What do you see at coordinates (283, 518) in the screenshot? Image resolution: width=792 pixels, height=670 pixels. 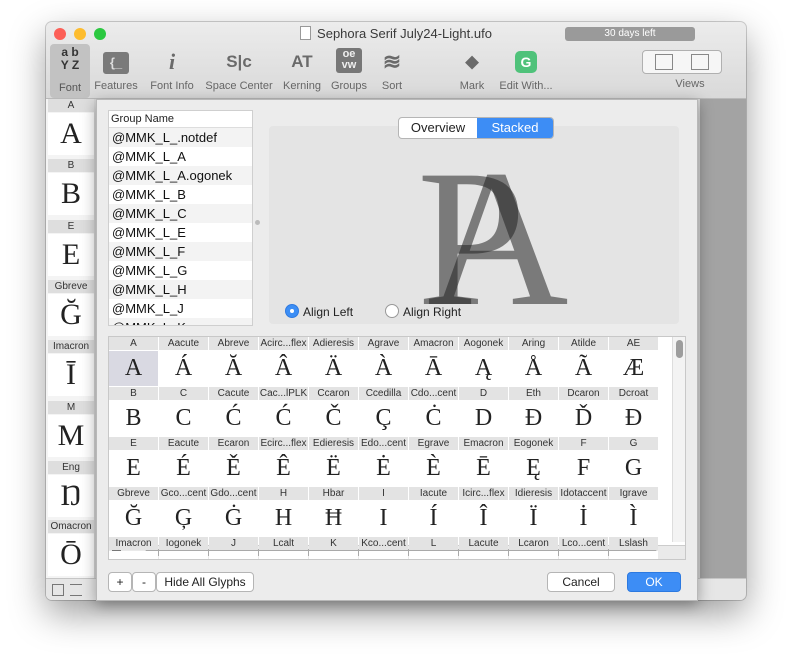 I see `glyph-cell: H` at bounding box center [283, 518].